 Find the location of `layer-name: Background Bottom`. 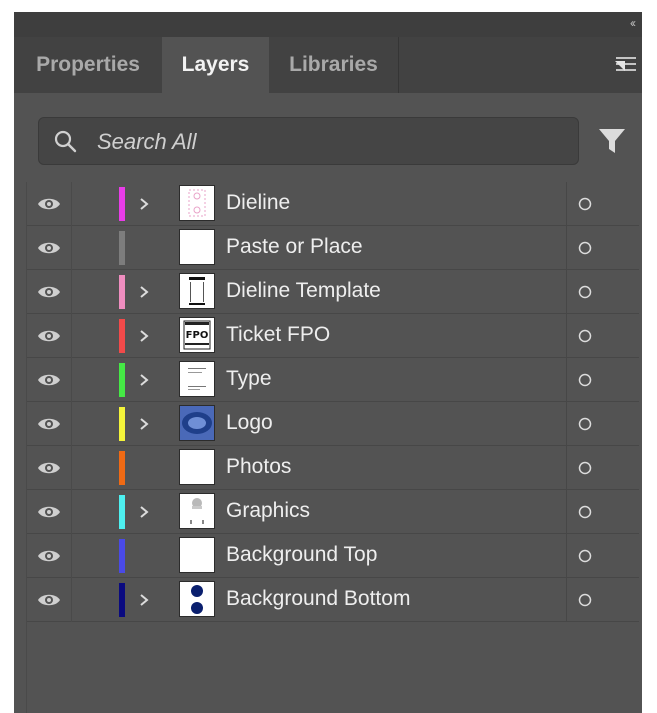

layer-name: Background Bottom is located at coordinates (318, 599).